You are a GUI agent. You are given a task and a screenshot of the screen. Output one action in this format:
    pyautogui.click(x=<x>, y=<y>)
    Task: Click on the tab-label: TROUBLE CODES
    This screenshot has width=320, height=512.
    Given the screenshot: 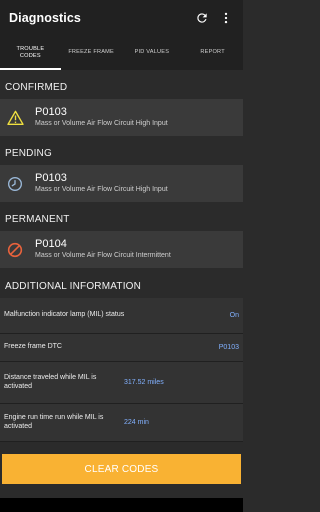 What is the action you would take?
    pyautogui.click(x=30, y=52)
    